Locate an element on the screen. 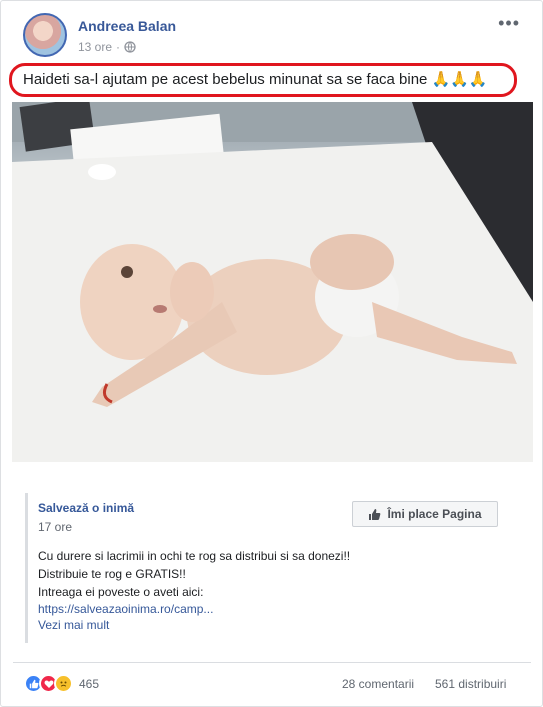 Image resolution: width=543 pixels, height=707 pixels. praying-hands-icon: 🙏🙏🙏 is located at coordinates (459, 79).